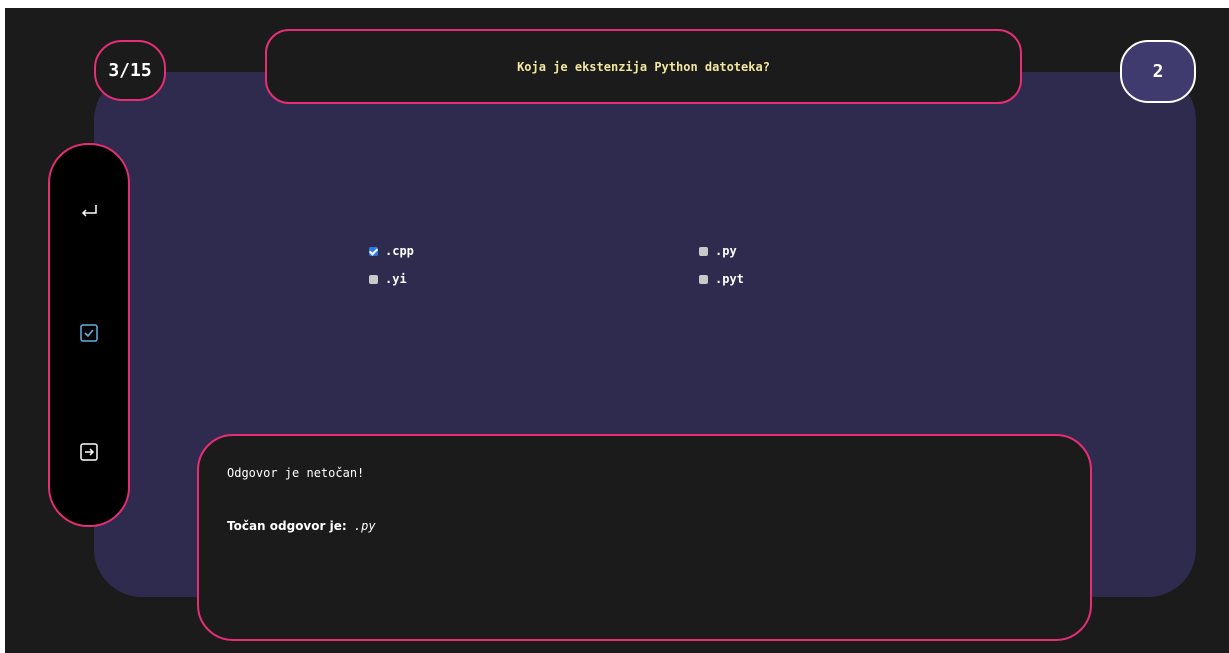 The height and width of the screenshot is (653, 1229). Describe the element at coordinates (287, 526) in the screenshot. I see `correct-answer-label: Točan odgovor je:` at that location.